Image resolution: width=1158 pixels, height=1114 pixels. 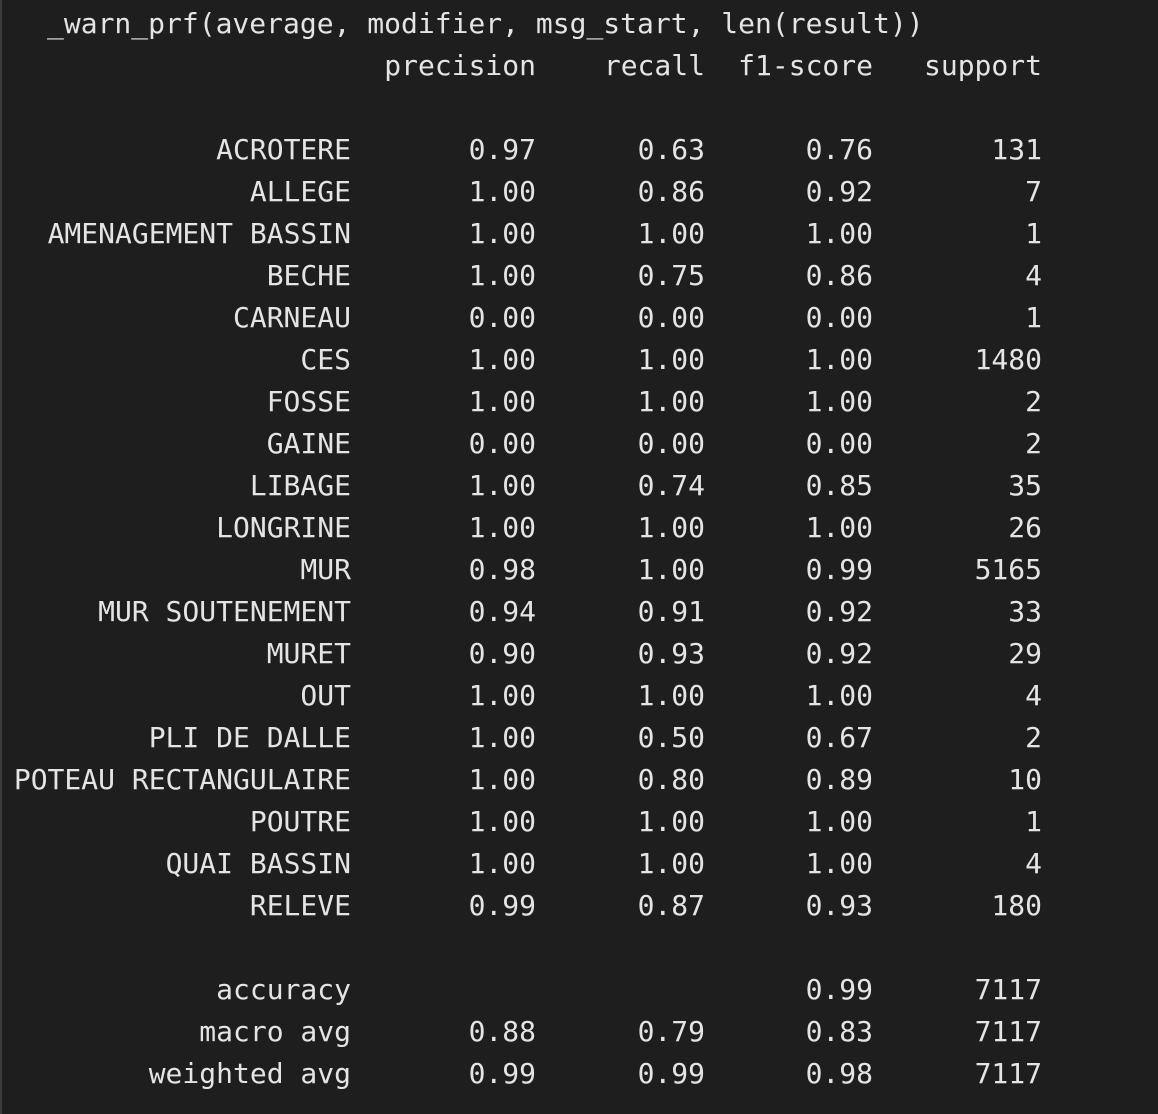 I want to click on summary-support: 7117, so click(x=1008, y=1031).